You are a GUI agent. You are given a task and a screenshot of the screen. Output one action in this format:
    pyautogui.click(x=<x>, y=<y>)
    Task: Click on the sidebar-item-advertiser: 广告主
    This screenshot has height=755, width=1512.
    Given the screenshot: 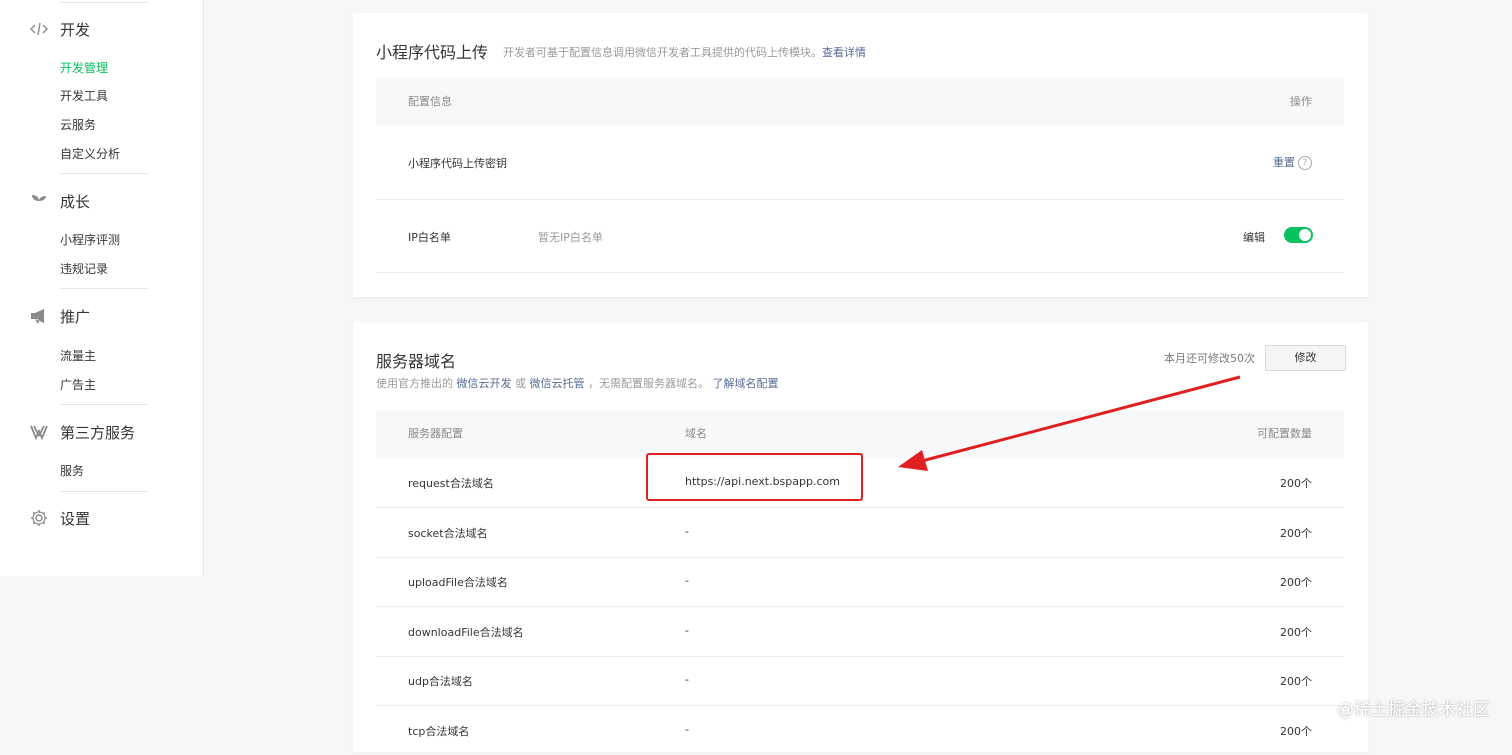 What is the action you would take?
    pyautogui.click(x=78, y=385)
    